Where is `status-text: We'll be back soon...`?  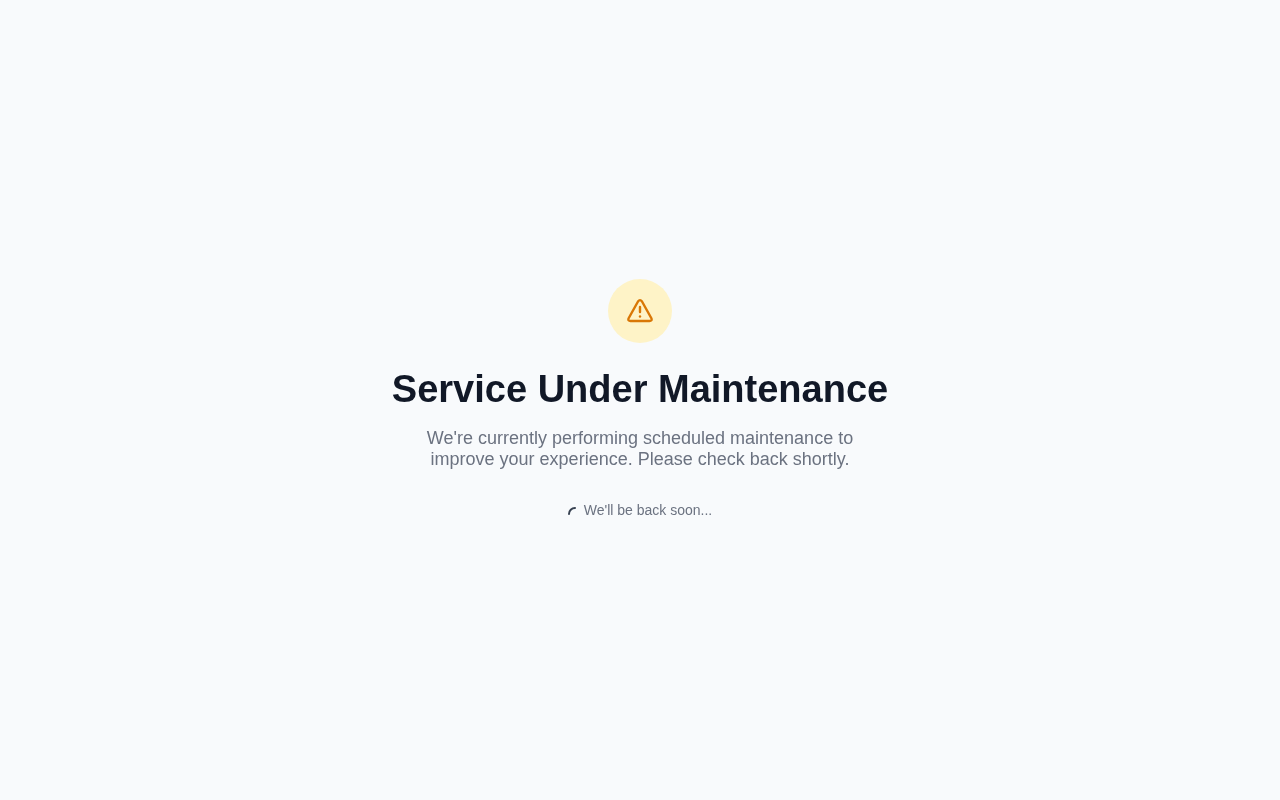
status-text: We'll be back soon... is located at coordinates (648, 511).